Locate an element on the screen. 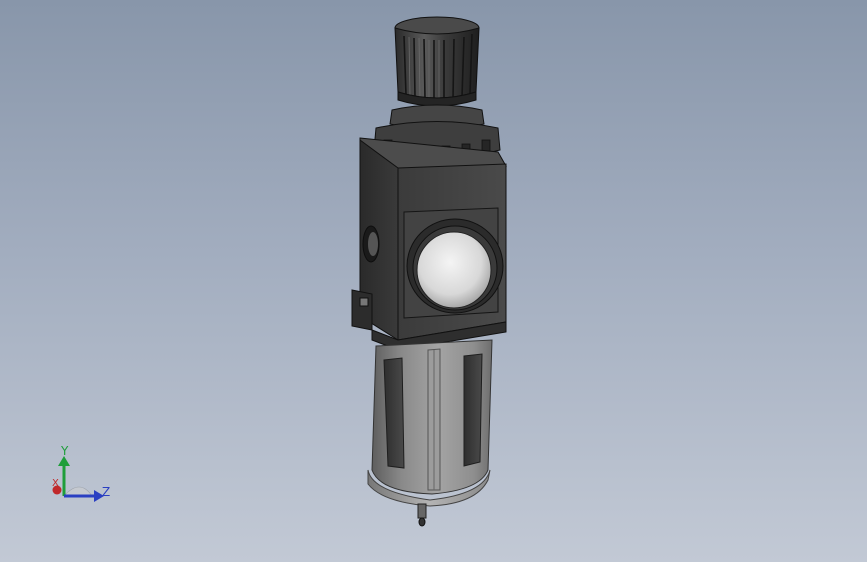 Image resolution: width=867 pixels, height=562 pixels. adjustment-knob is located at coordinates (437, 61).